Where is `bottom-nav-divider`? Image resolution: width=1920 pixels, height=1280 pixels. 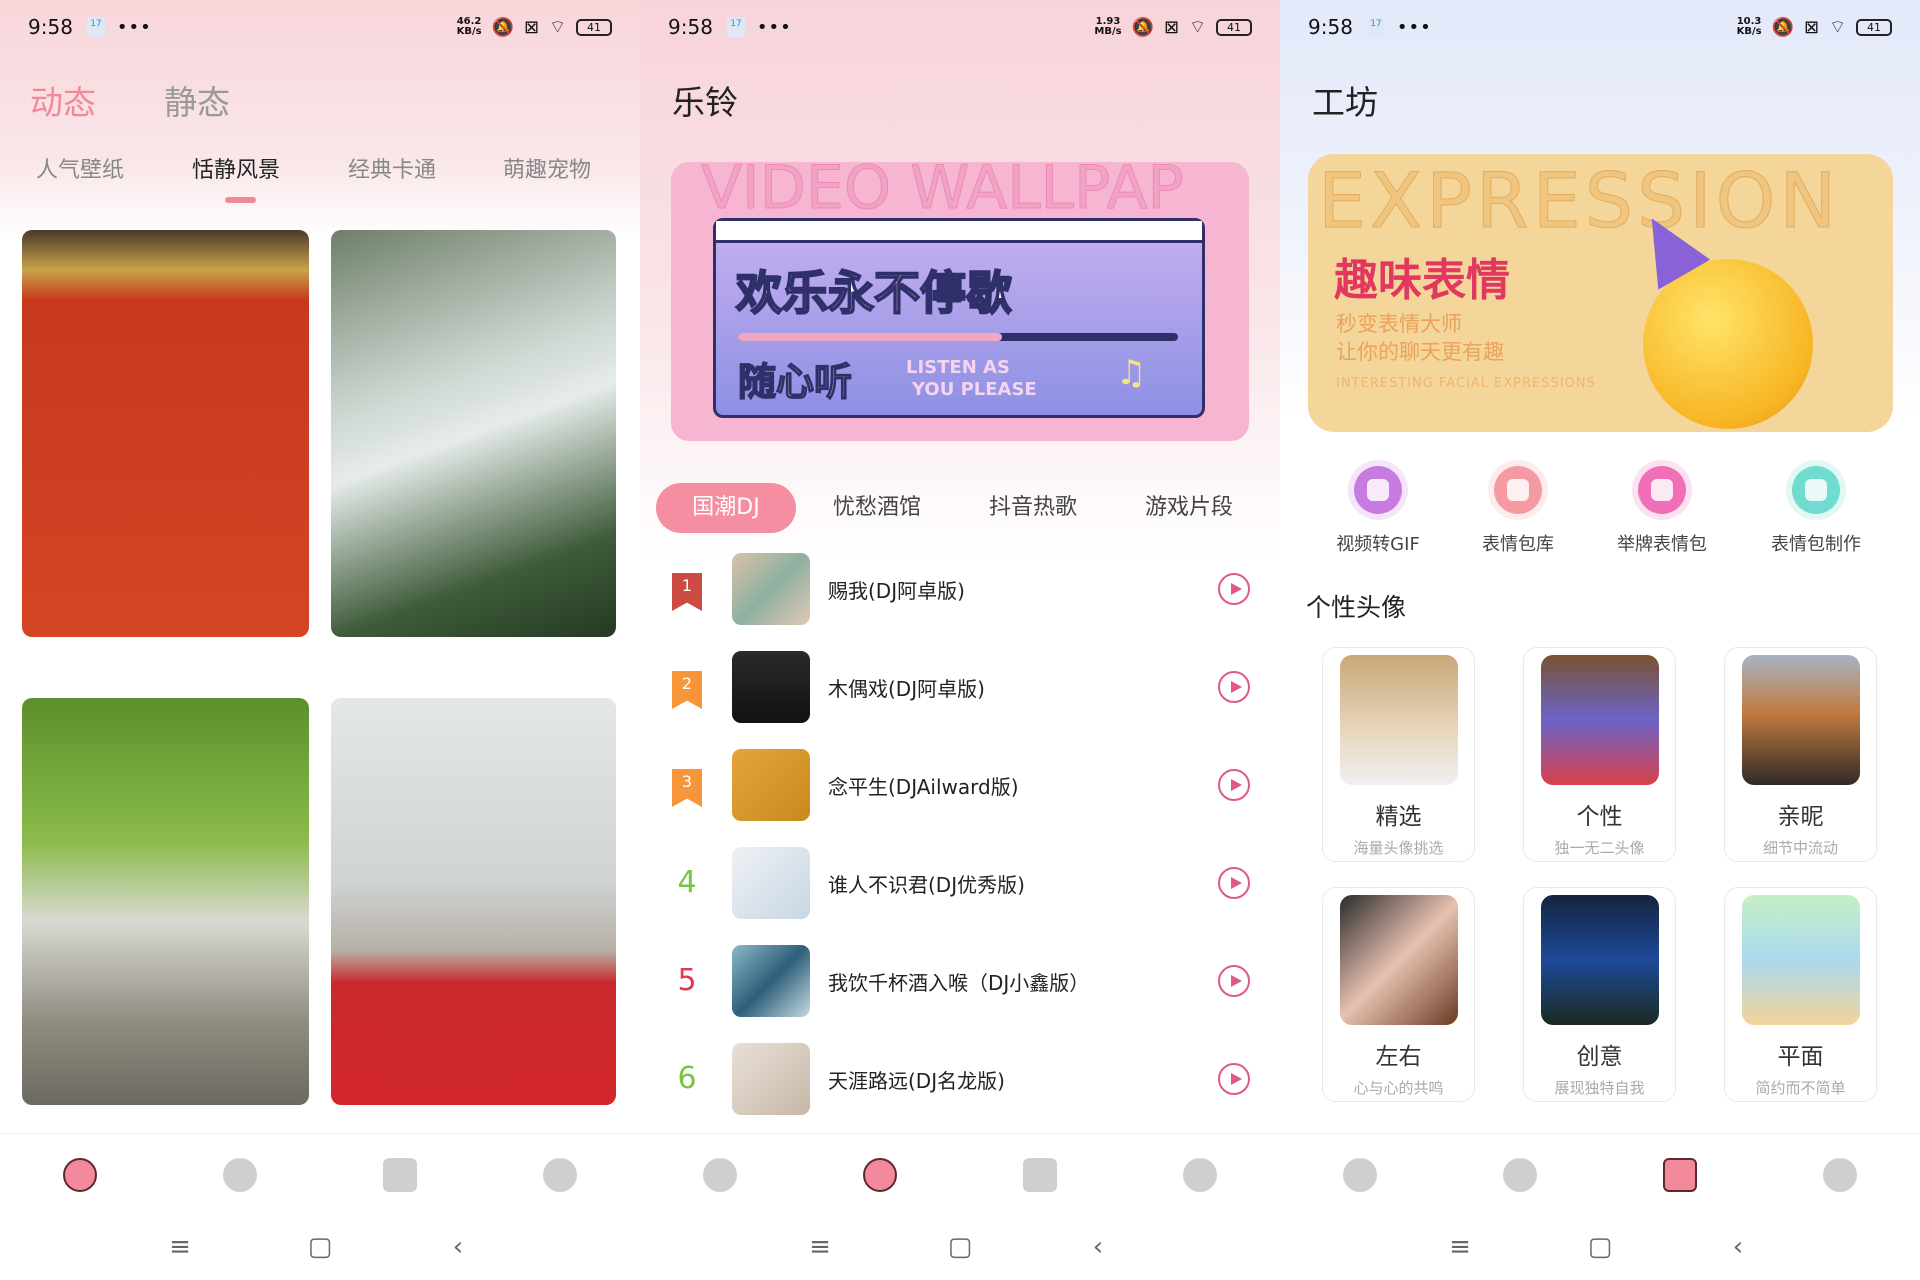 bottom-nav-divider is located at coordinates (960, 1133).